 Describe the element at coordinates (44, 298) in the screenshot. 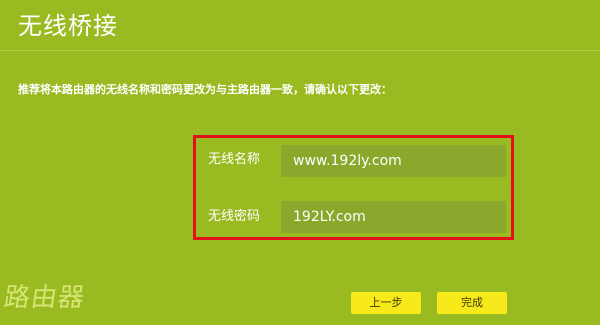

I see `watermark-logo: 路由器` at that location.